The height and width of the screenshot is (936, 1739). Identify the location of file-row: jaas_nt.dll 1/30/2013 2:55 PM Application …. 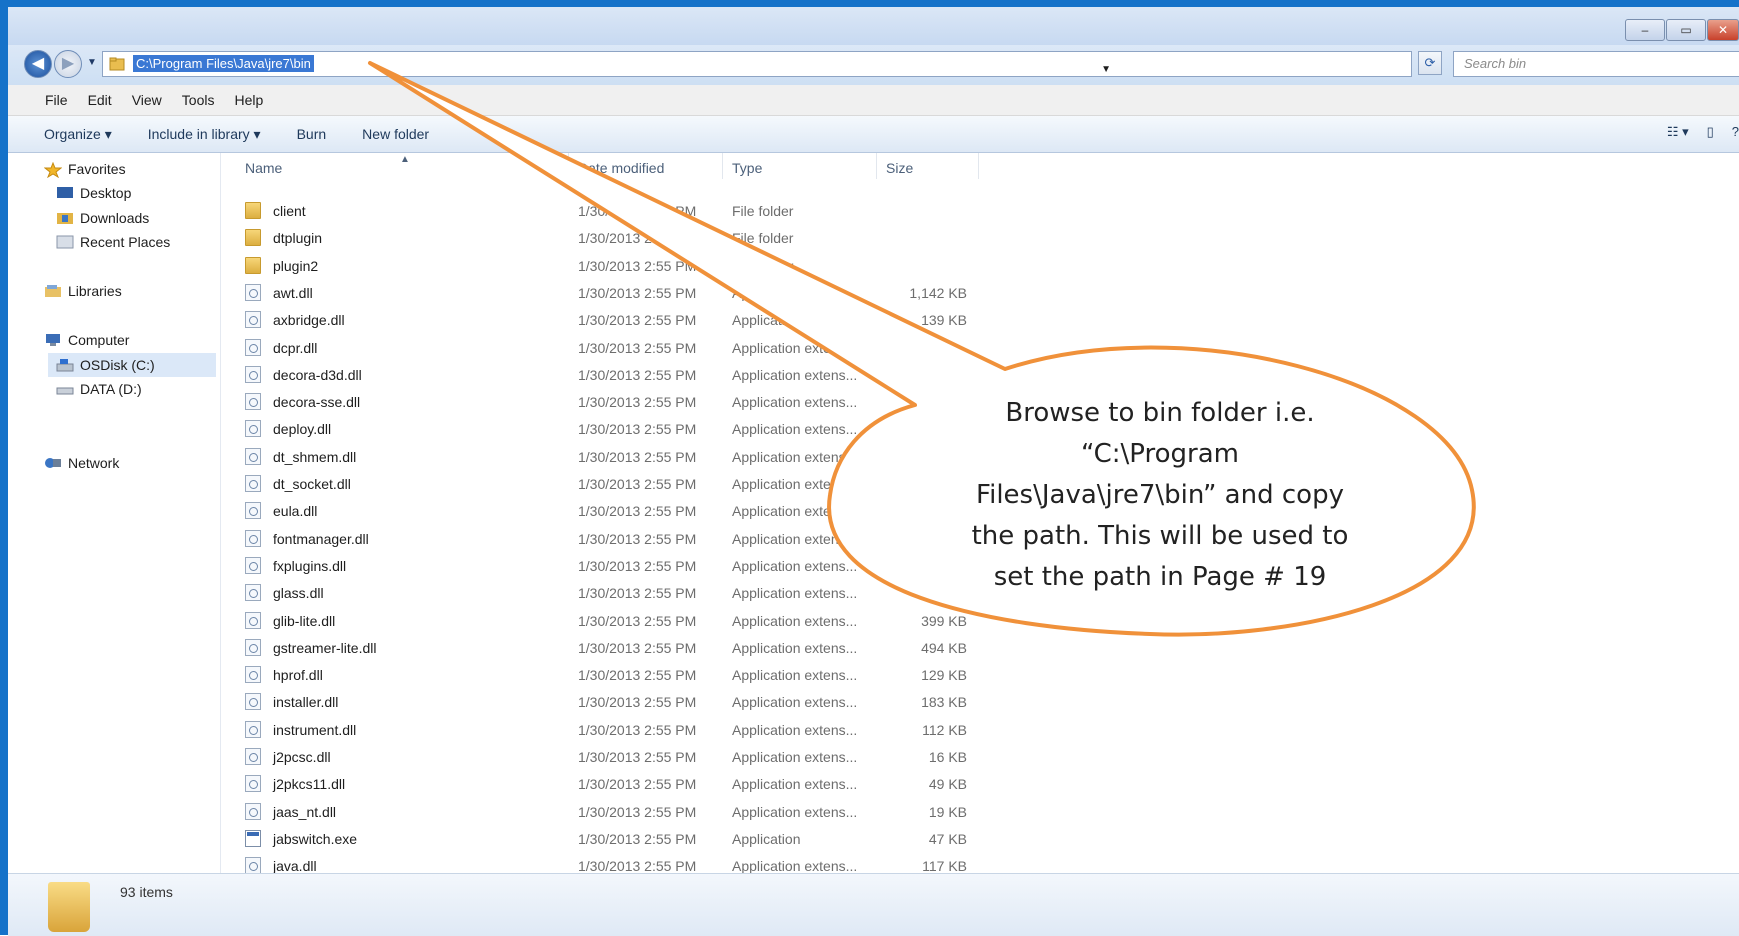
(615, 812).